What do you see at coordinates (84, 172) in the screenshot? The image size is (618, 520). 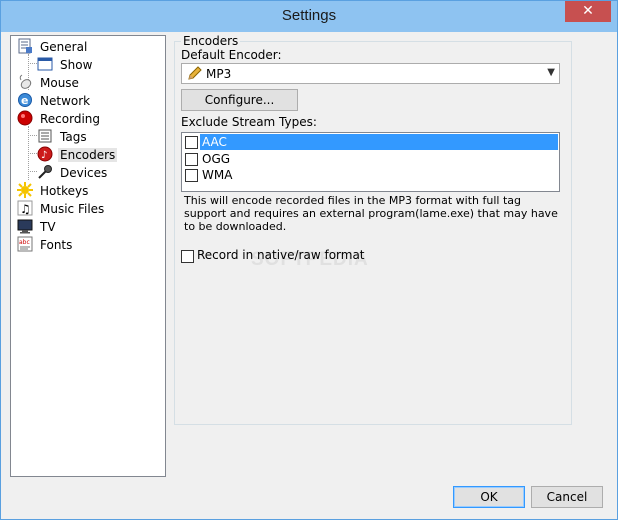 I see `tree-item-label: Devices` at bounding box center [84, 172].